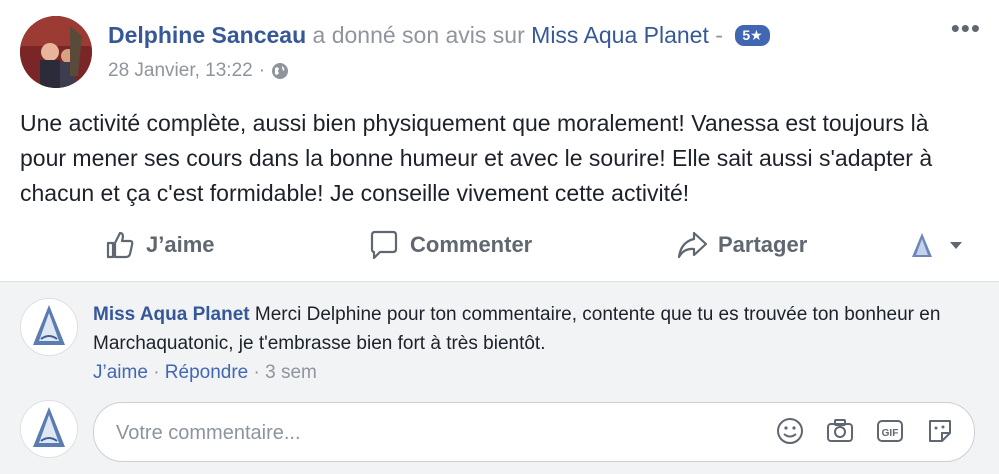 The image size is (999, 474). I want to click on page-logo-icon, so click(922, 245).